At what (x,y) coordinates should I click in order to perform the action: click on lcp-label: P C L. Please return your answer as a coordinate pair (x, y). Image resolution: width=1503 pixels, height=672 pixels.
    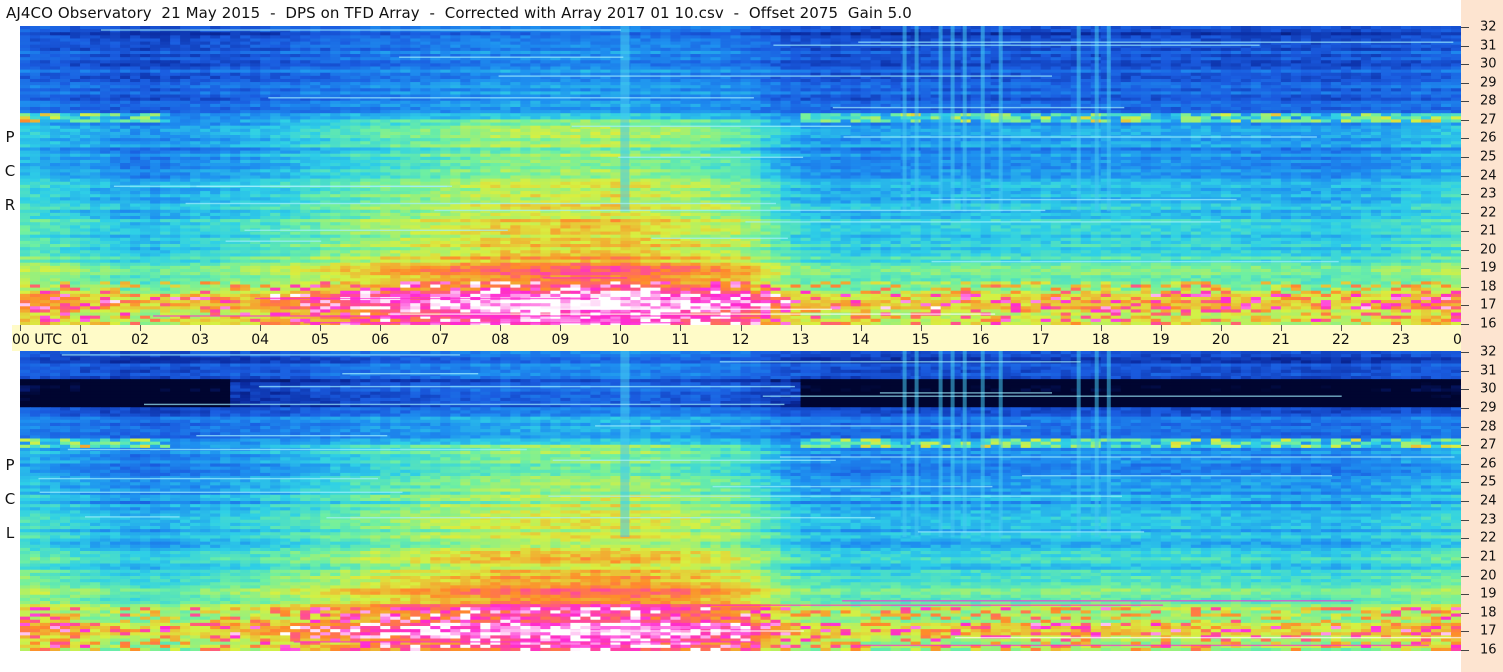
    Looking at the image, I should click on (10, 509).